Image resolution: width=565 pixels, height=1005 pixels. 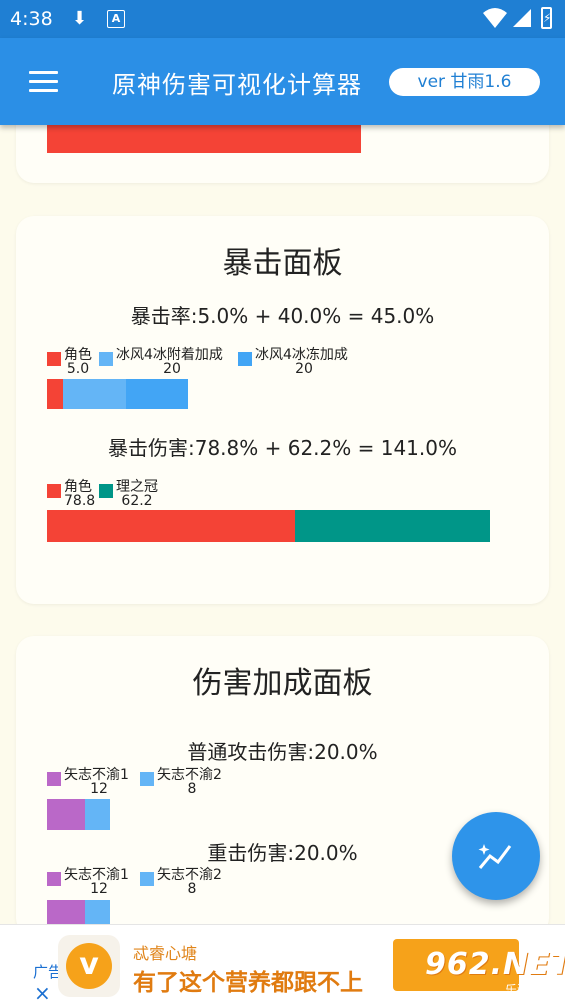 I want to click on trending-chart-icon, so click(x=495, y=856).